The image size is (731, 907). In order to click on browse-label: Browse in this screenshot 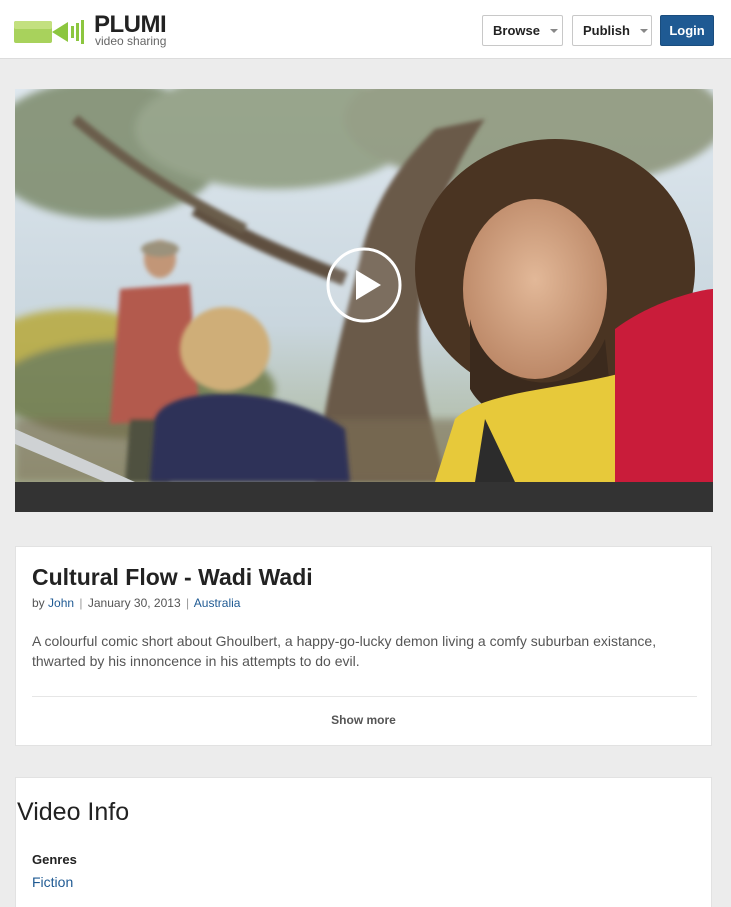, I will do `click(516, 30)`.